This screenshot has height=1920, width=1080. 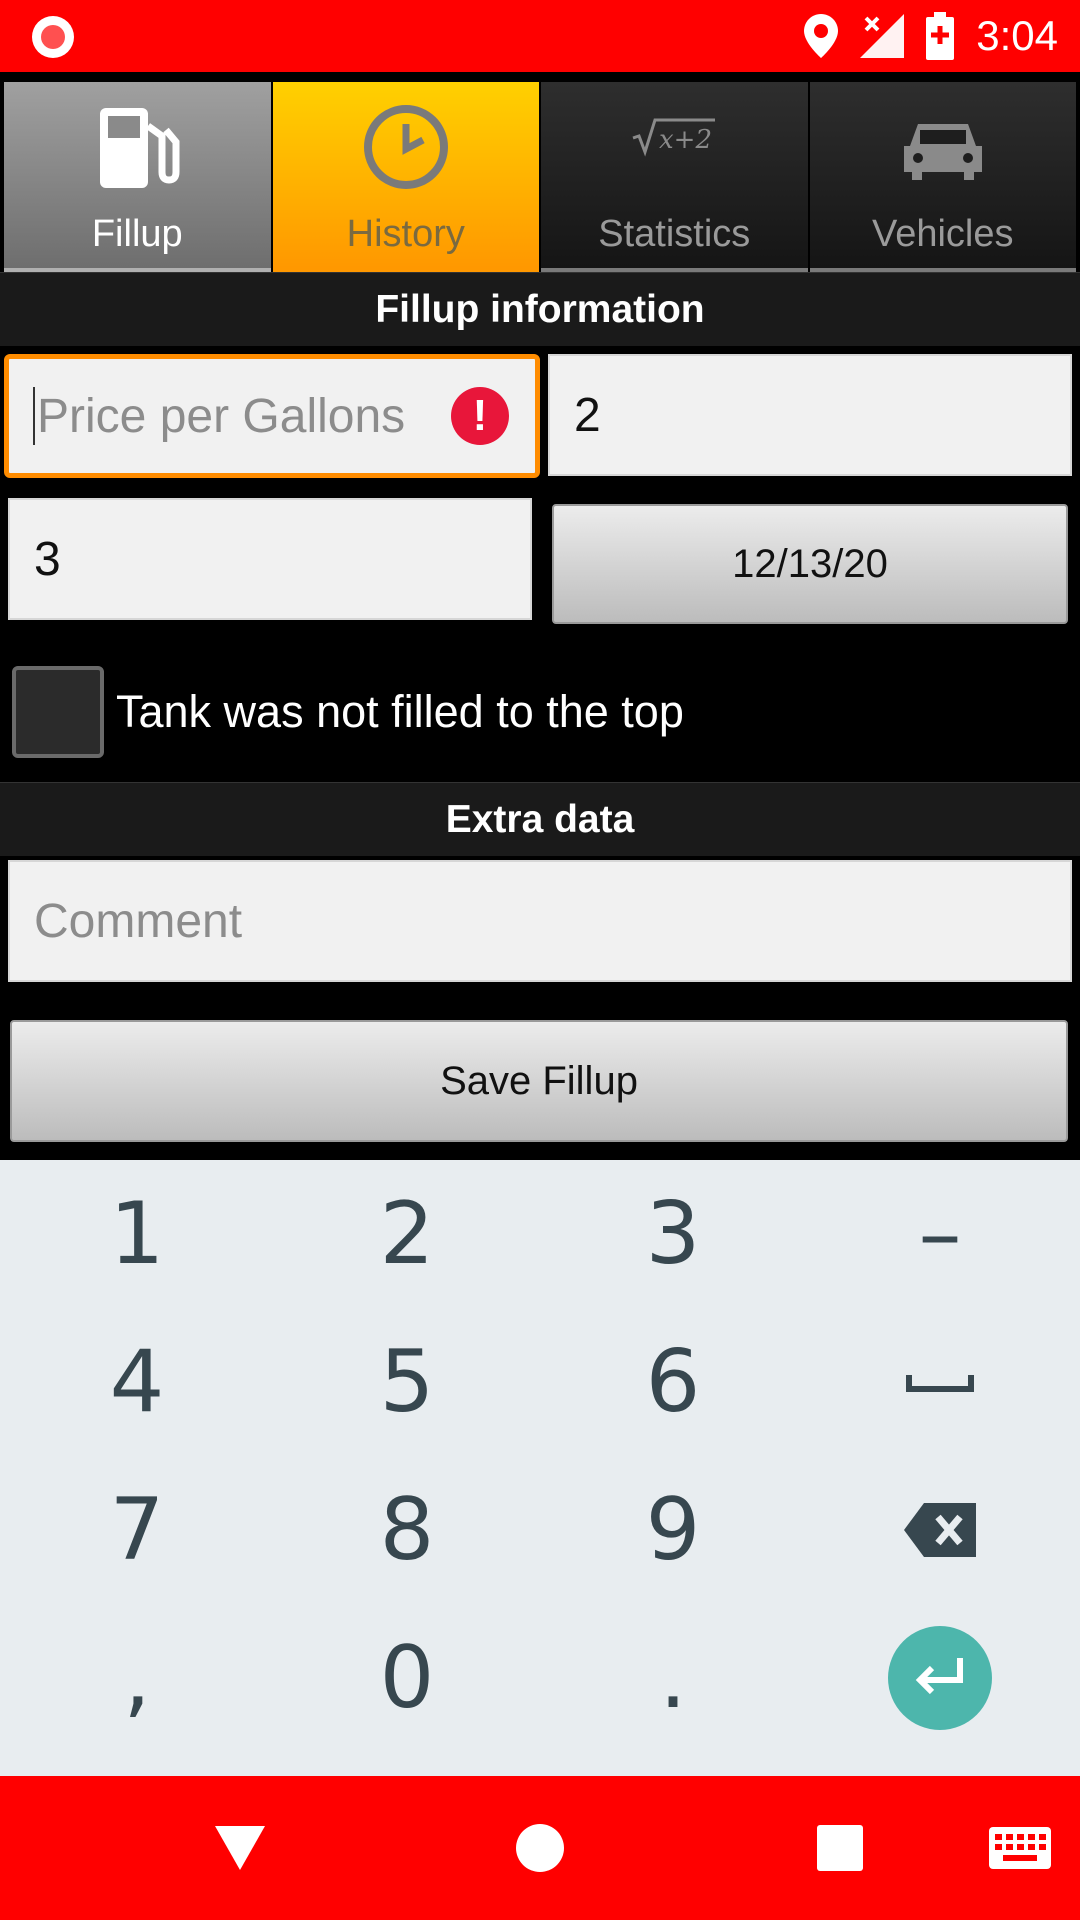 I want to click on recents-icon, so click(x=840, y=1848).